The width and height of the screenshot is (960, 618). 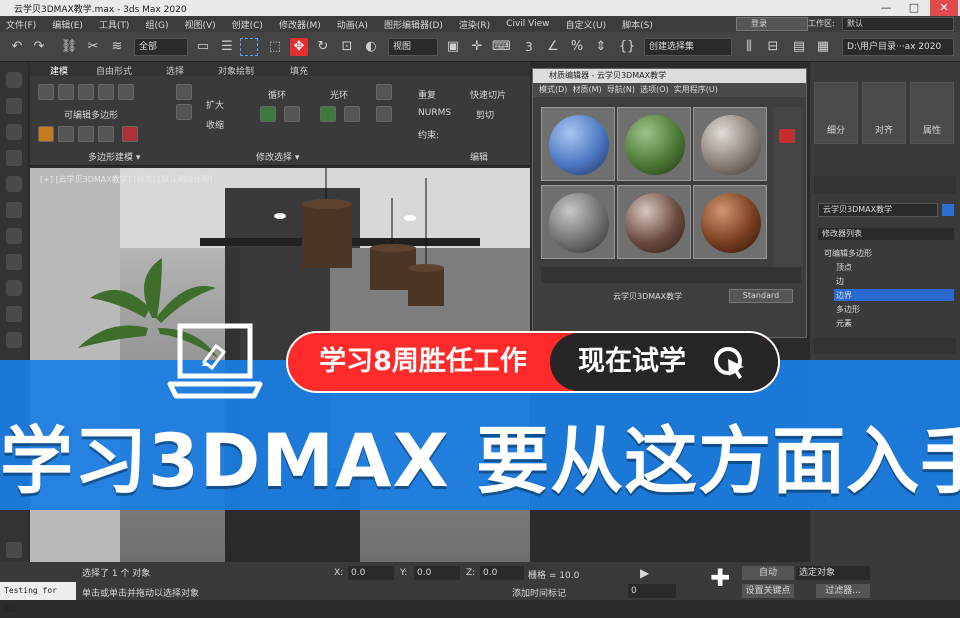 I want to click on select-object-icon: ▭, so click(x=203, y=47).